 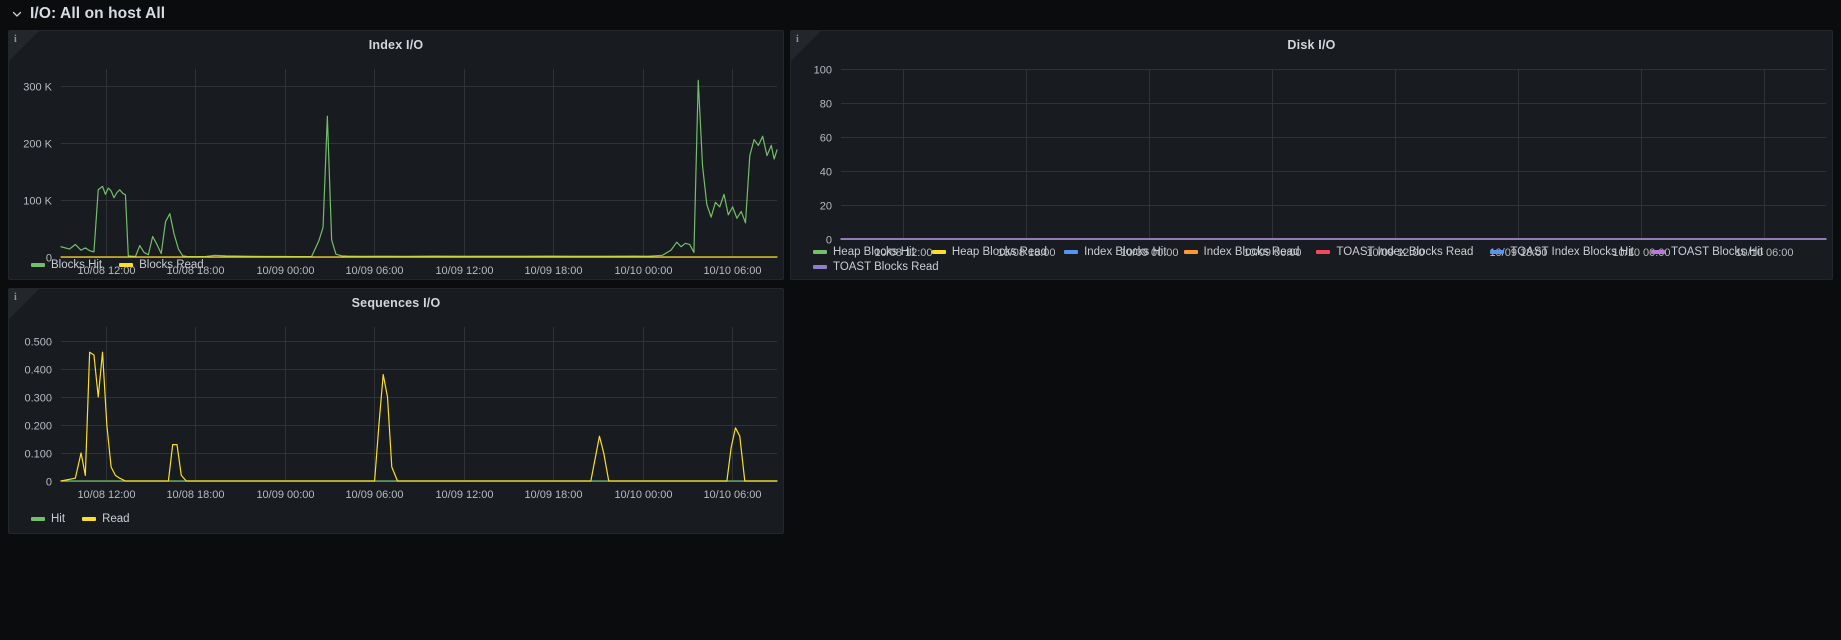 I want to click on legend-item: TOAST Index Blocks Hit, so click(x=1562, y=252).